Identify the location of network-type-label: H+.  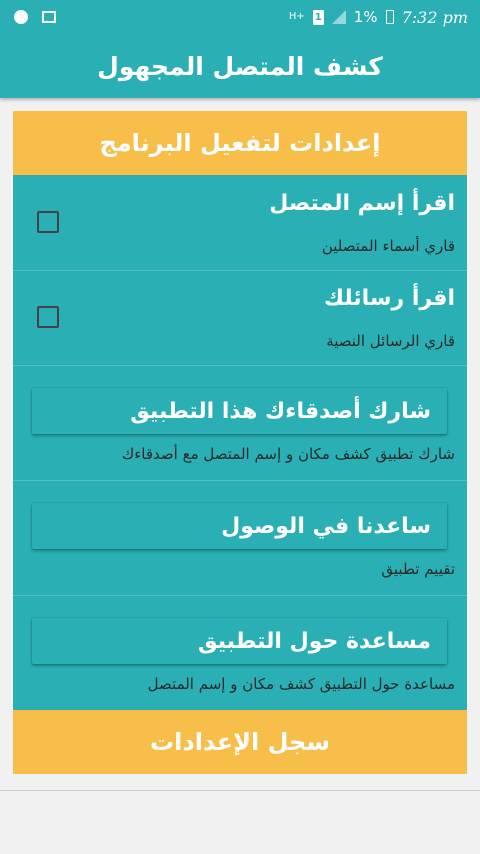
(296, 16).